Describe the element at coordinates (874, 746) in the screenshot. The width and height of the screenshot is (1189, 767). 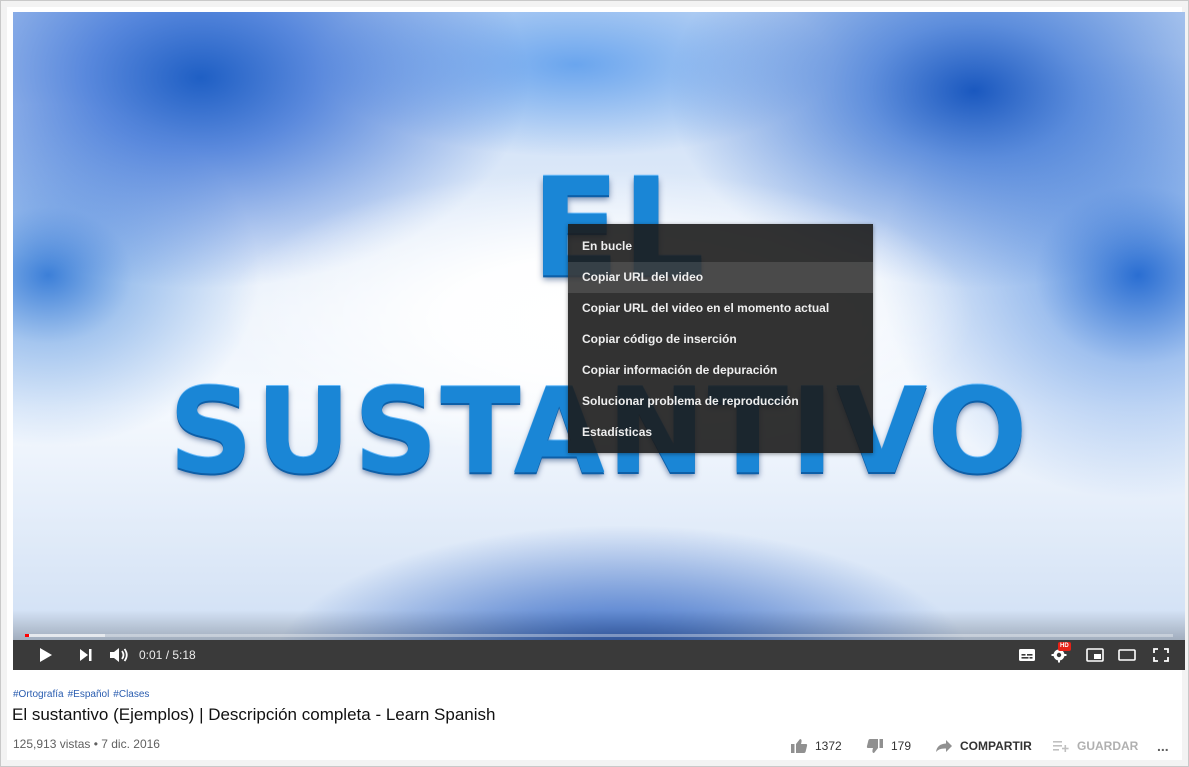
I see `thumbs-down-icon` at that location.